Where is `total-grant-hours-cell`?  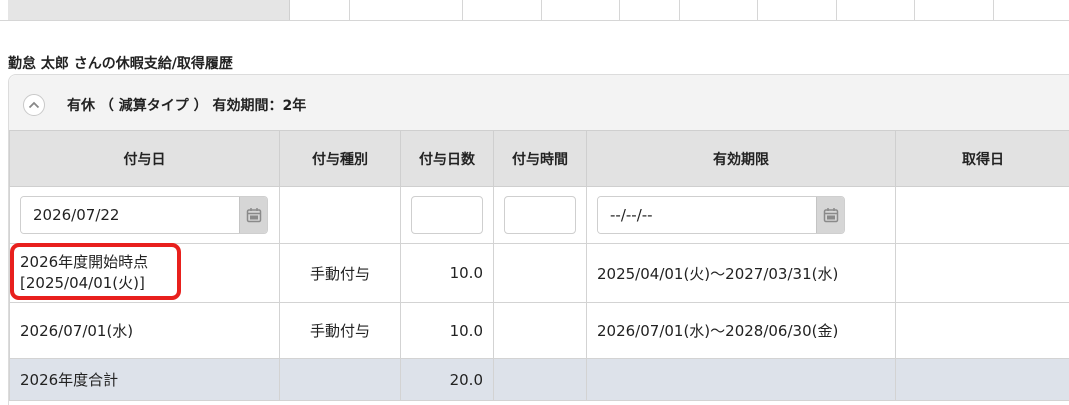
total-grant-hours-cell is located at coordinates (540, 380).